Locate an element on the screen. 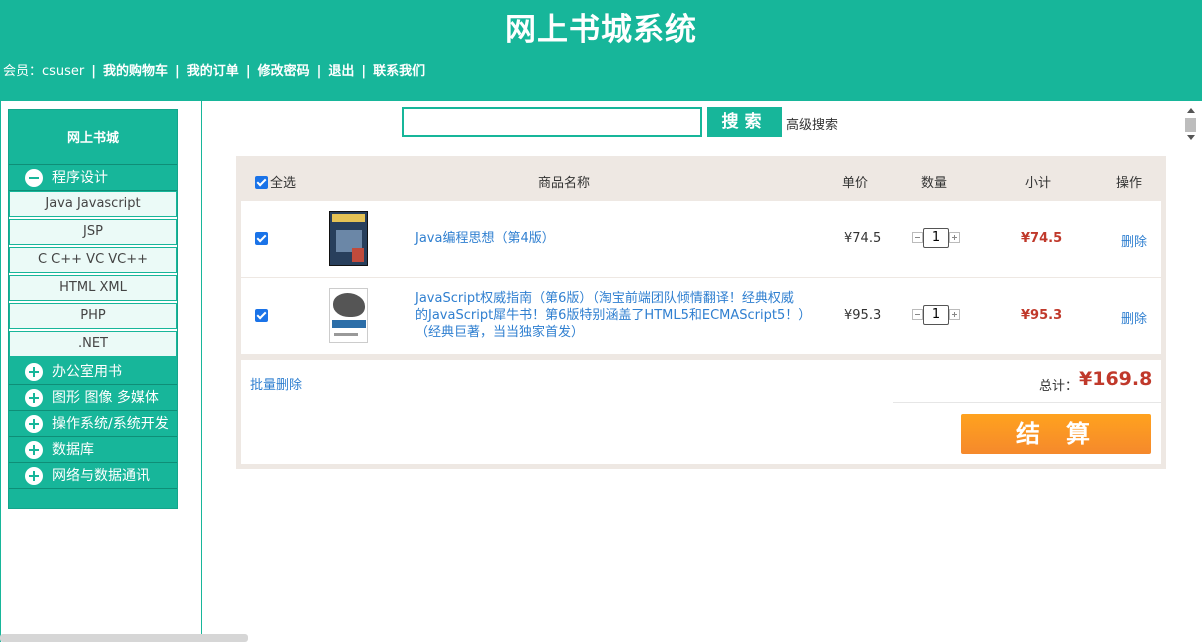  select-all-label: 全选 is located at coordinates (283, 183).